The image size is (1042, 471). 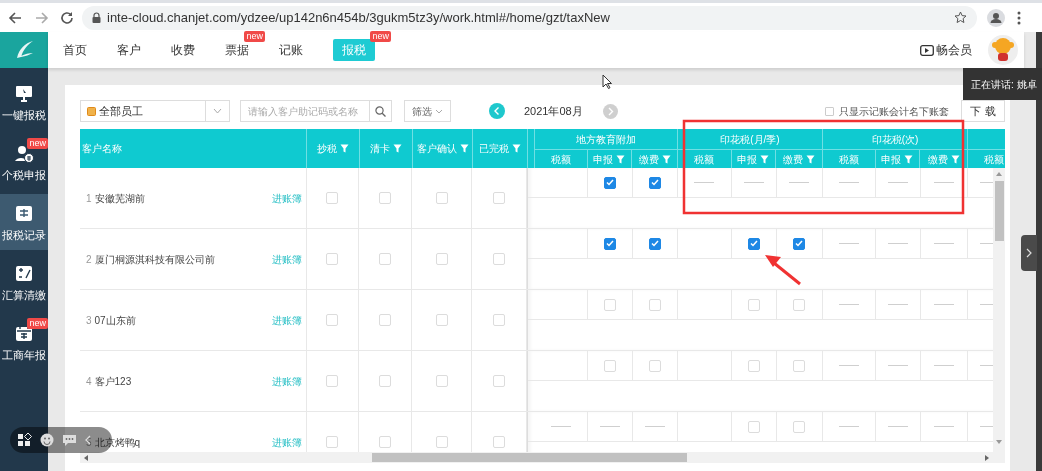 I want to click on avatar-icon, so click(x=1003, y=50).